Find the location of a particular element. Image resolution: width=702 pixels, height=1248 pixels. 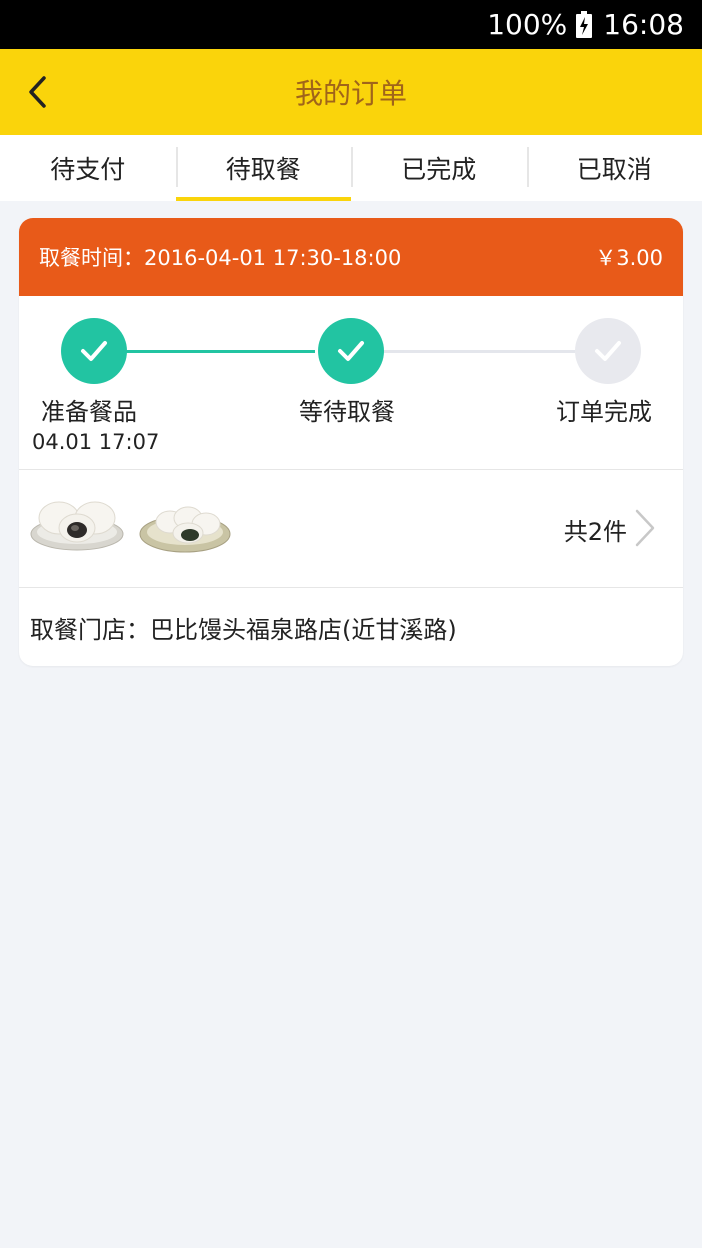

order-card-header: 取餐时间：2016-04-01 17:30-18:00 ￥3.00 is located at coordinates (351, 257).